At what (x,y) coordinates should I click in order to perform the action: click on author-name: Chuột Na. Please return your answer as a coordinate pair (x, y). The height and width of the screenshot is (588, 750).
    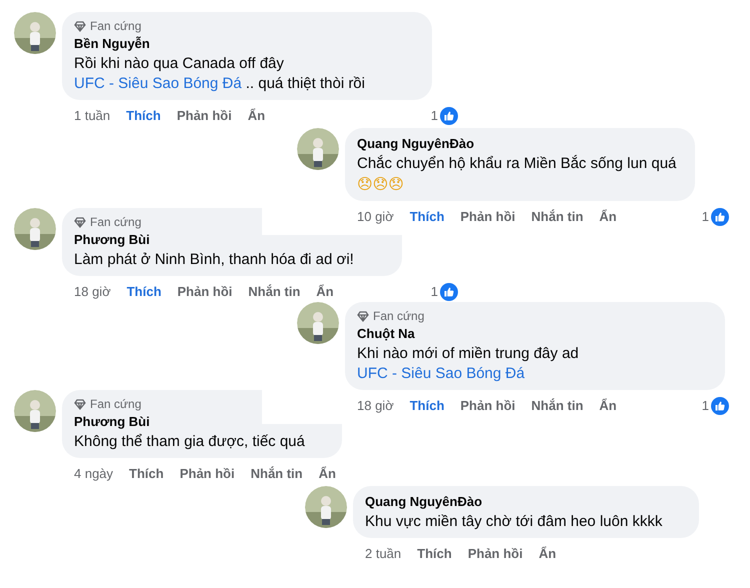
    Looking at the image, I should click on (386, 334).